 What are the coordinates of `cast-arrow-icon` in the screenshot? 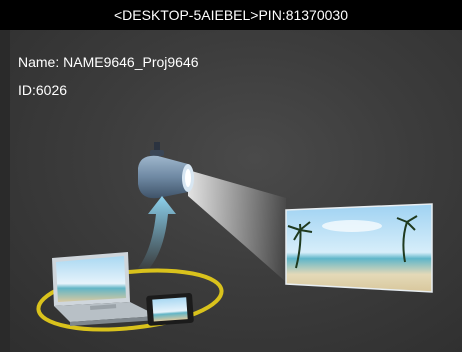 It's located at (157, 234).